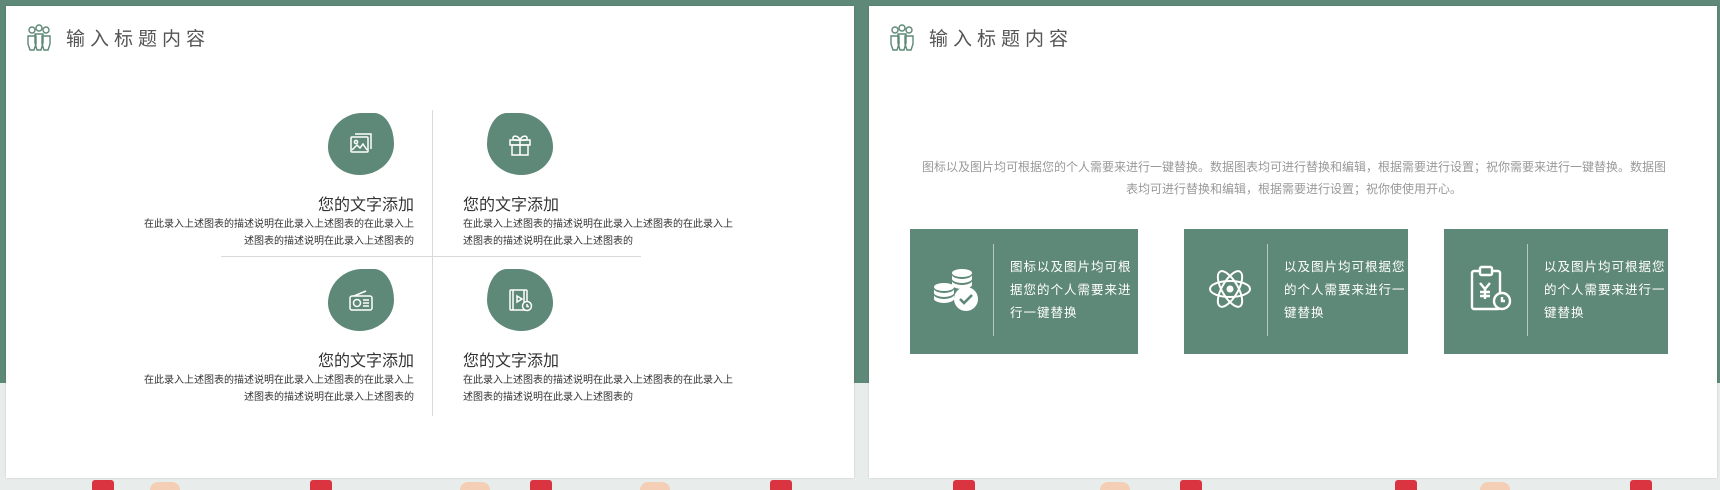 Image resolution: width=1720 pixels, height=490 pixels. I want to click on atom-icon, so click(1230, 289).